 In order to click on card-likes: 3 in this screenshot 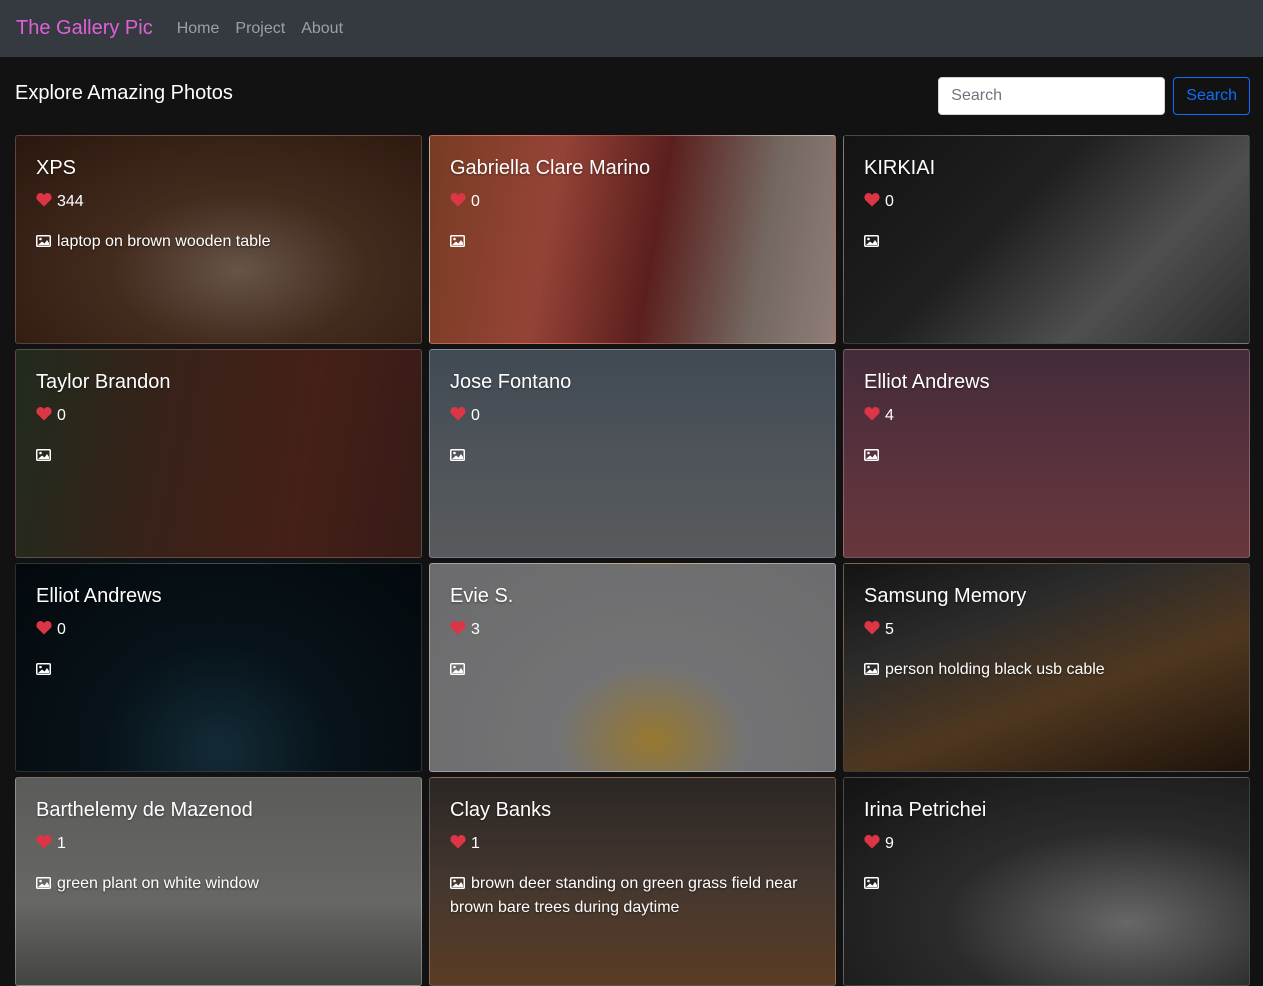, I will do `click(632, 630)`.